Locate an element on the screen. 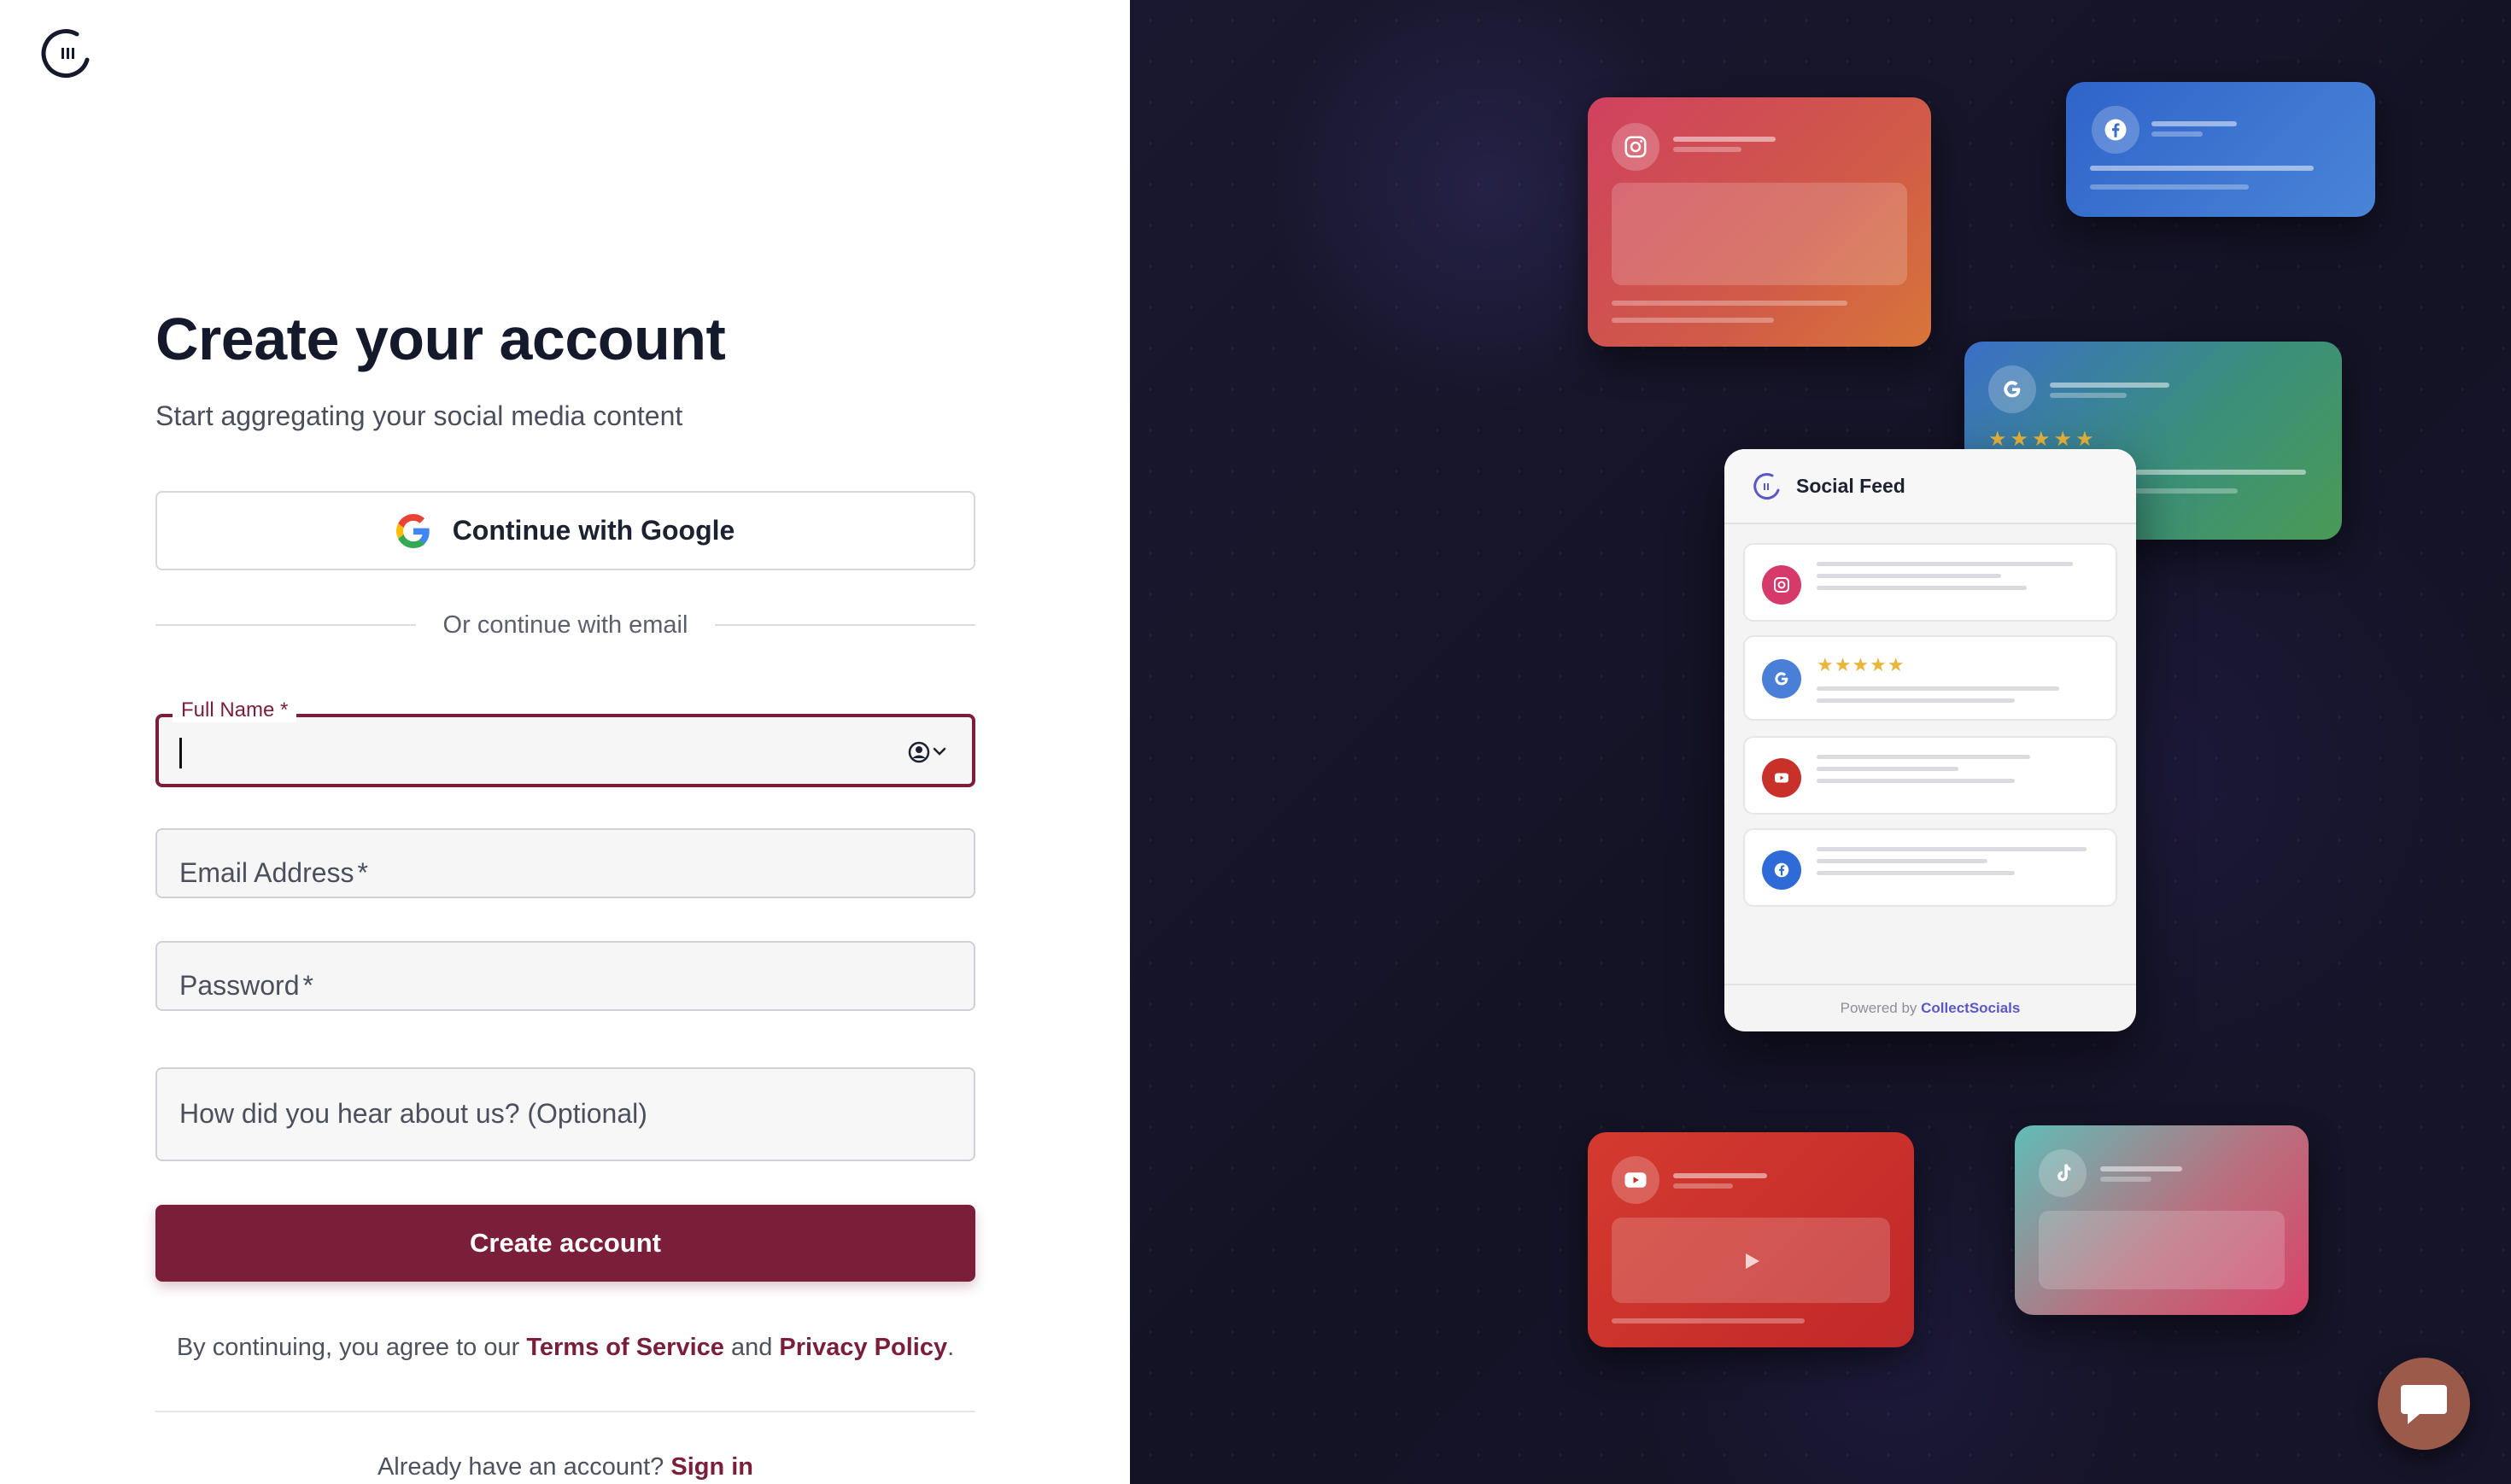 The height and width of the screenshot is (1484, 2511). continue-with-google-label: Continue with Google is located at coordinates (593, 530).